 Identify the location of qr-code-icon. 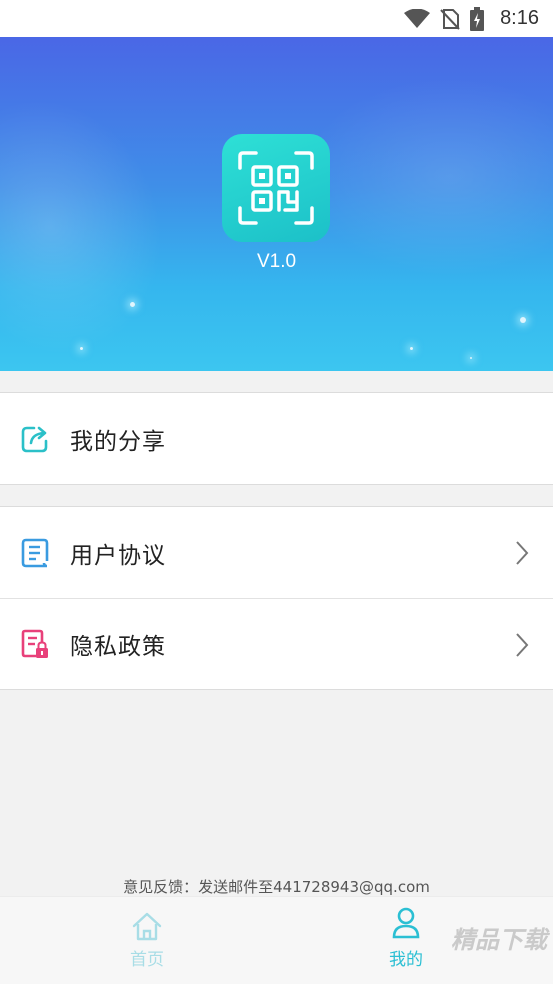
(276, 188).